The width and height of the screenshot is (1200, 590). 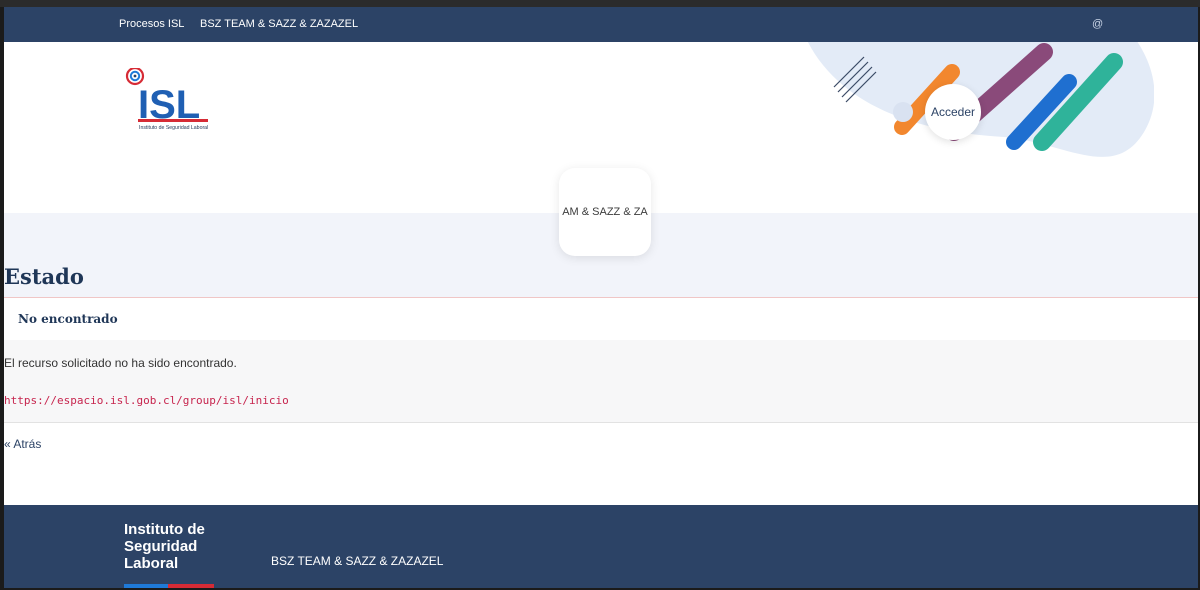 I want to click on page-title: Estado, so click(x=44, y=276).